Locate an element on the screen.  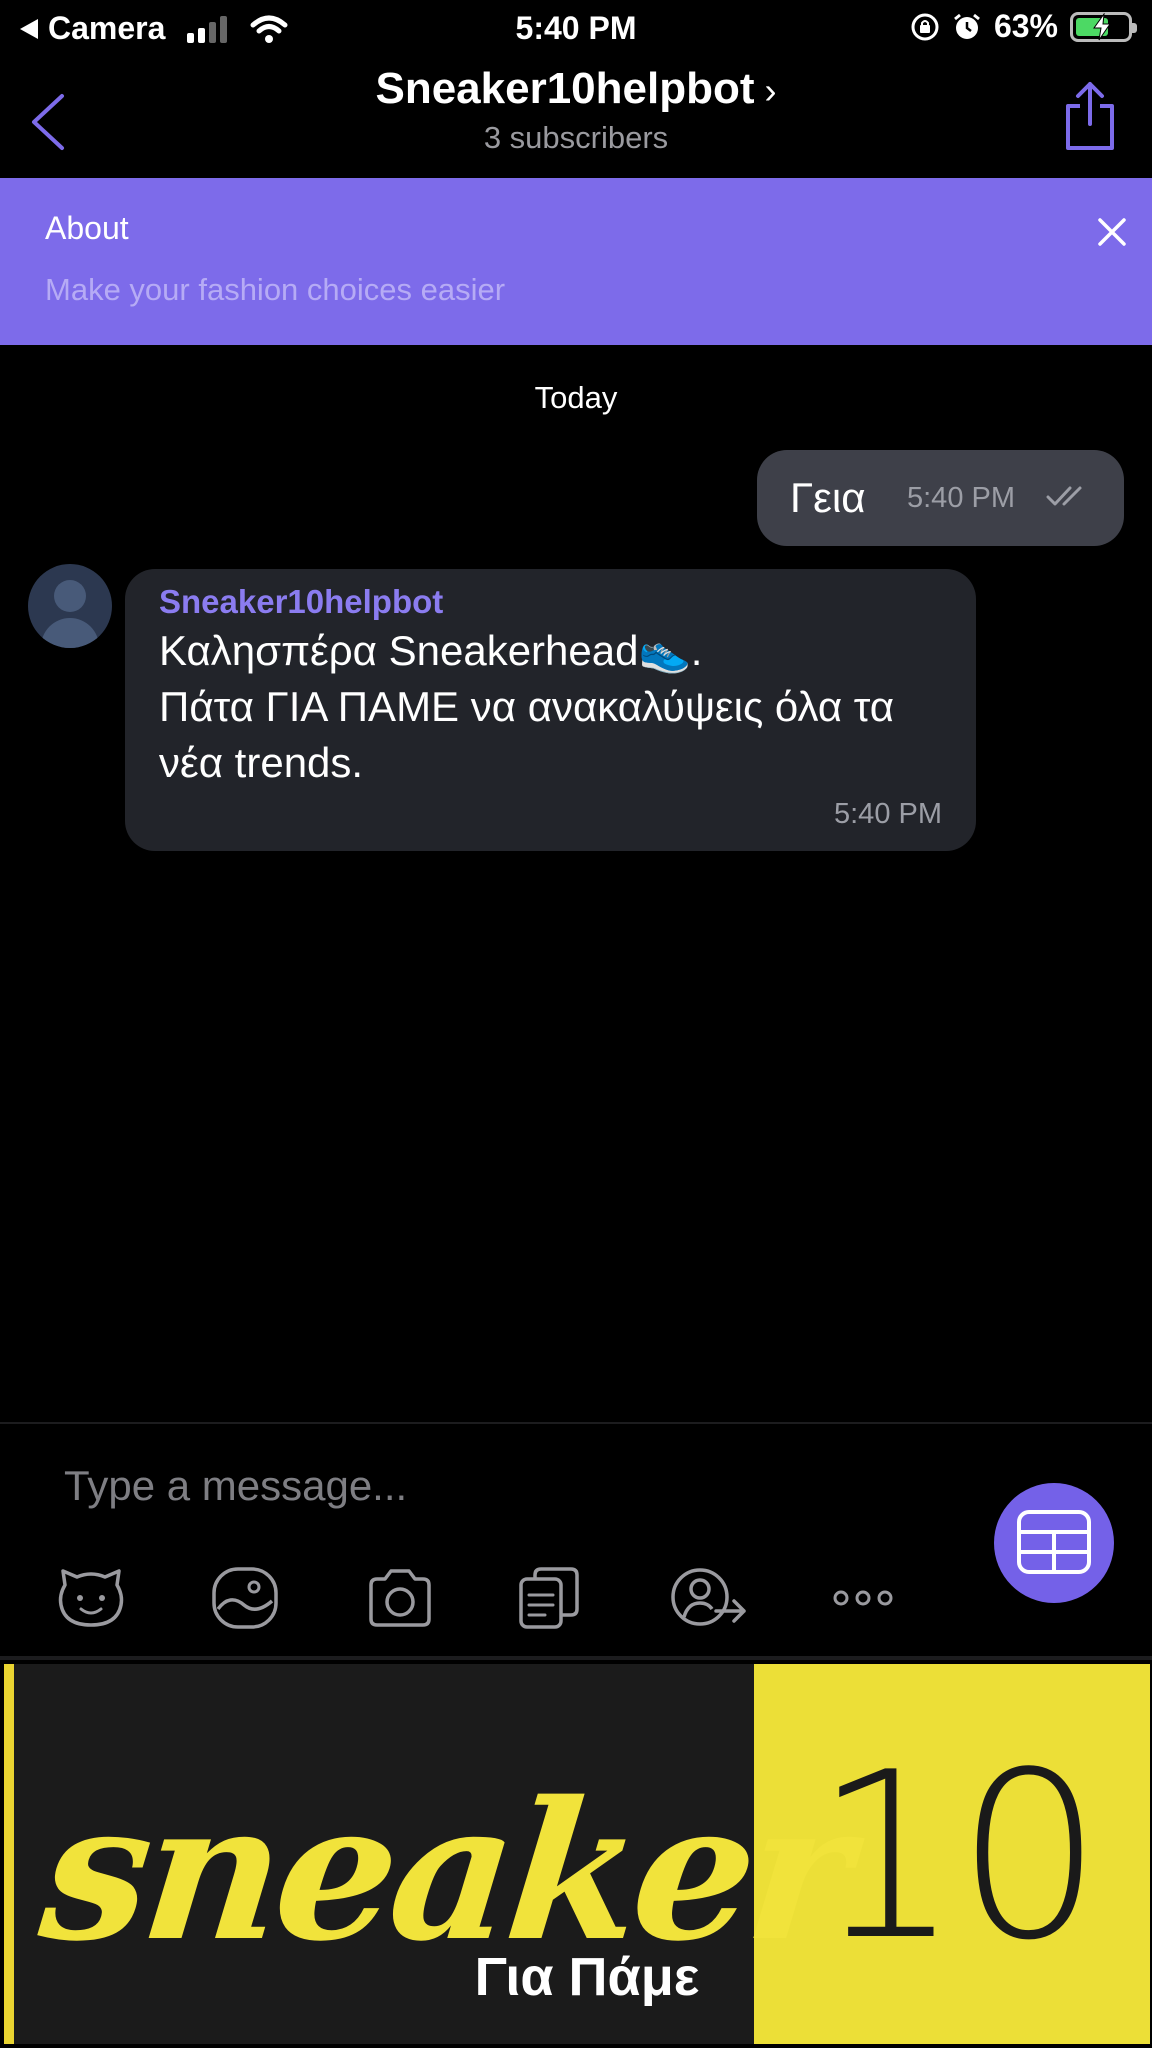
keyboard-grid-icon is located at coordinates (1054, 1542).